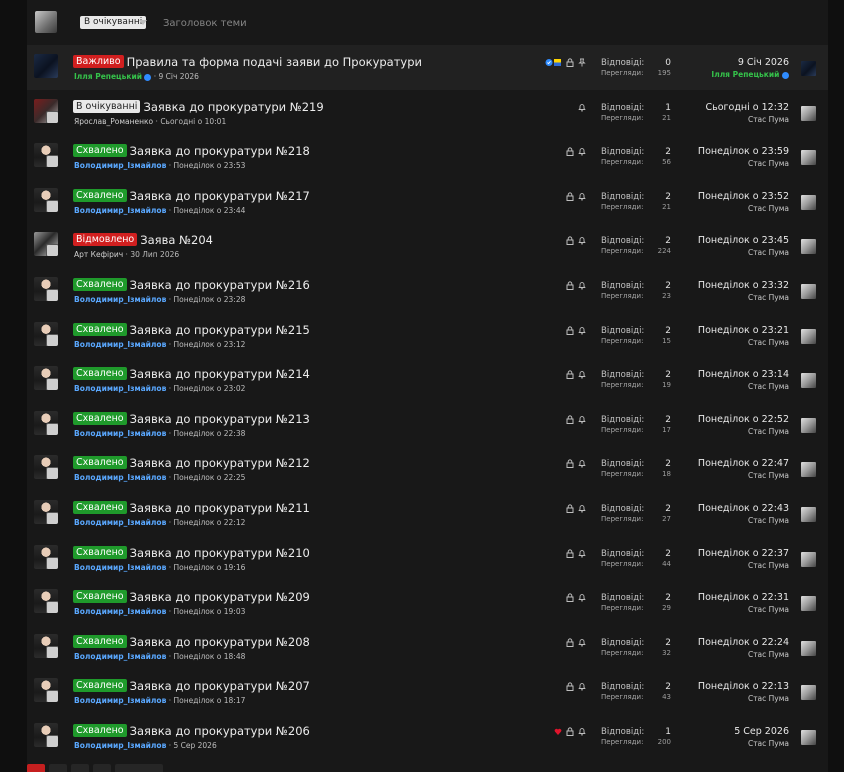 Image resolution: width=844 pixels, height=772 pixels. Describe the element at coordinates (220, 374) in the screenshot. I see `thread-title-link: Заявка до прокуратури №214` at that location.